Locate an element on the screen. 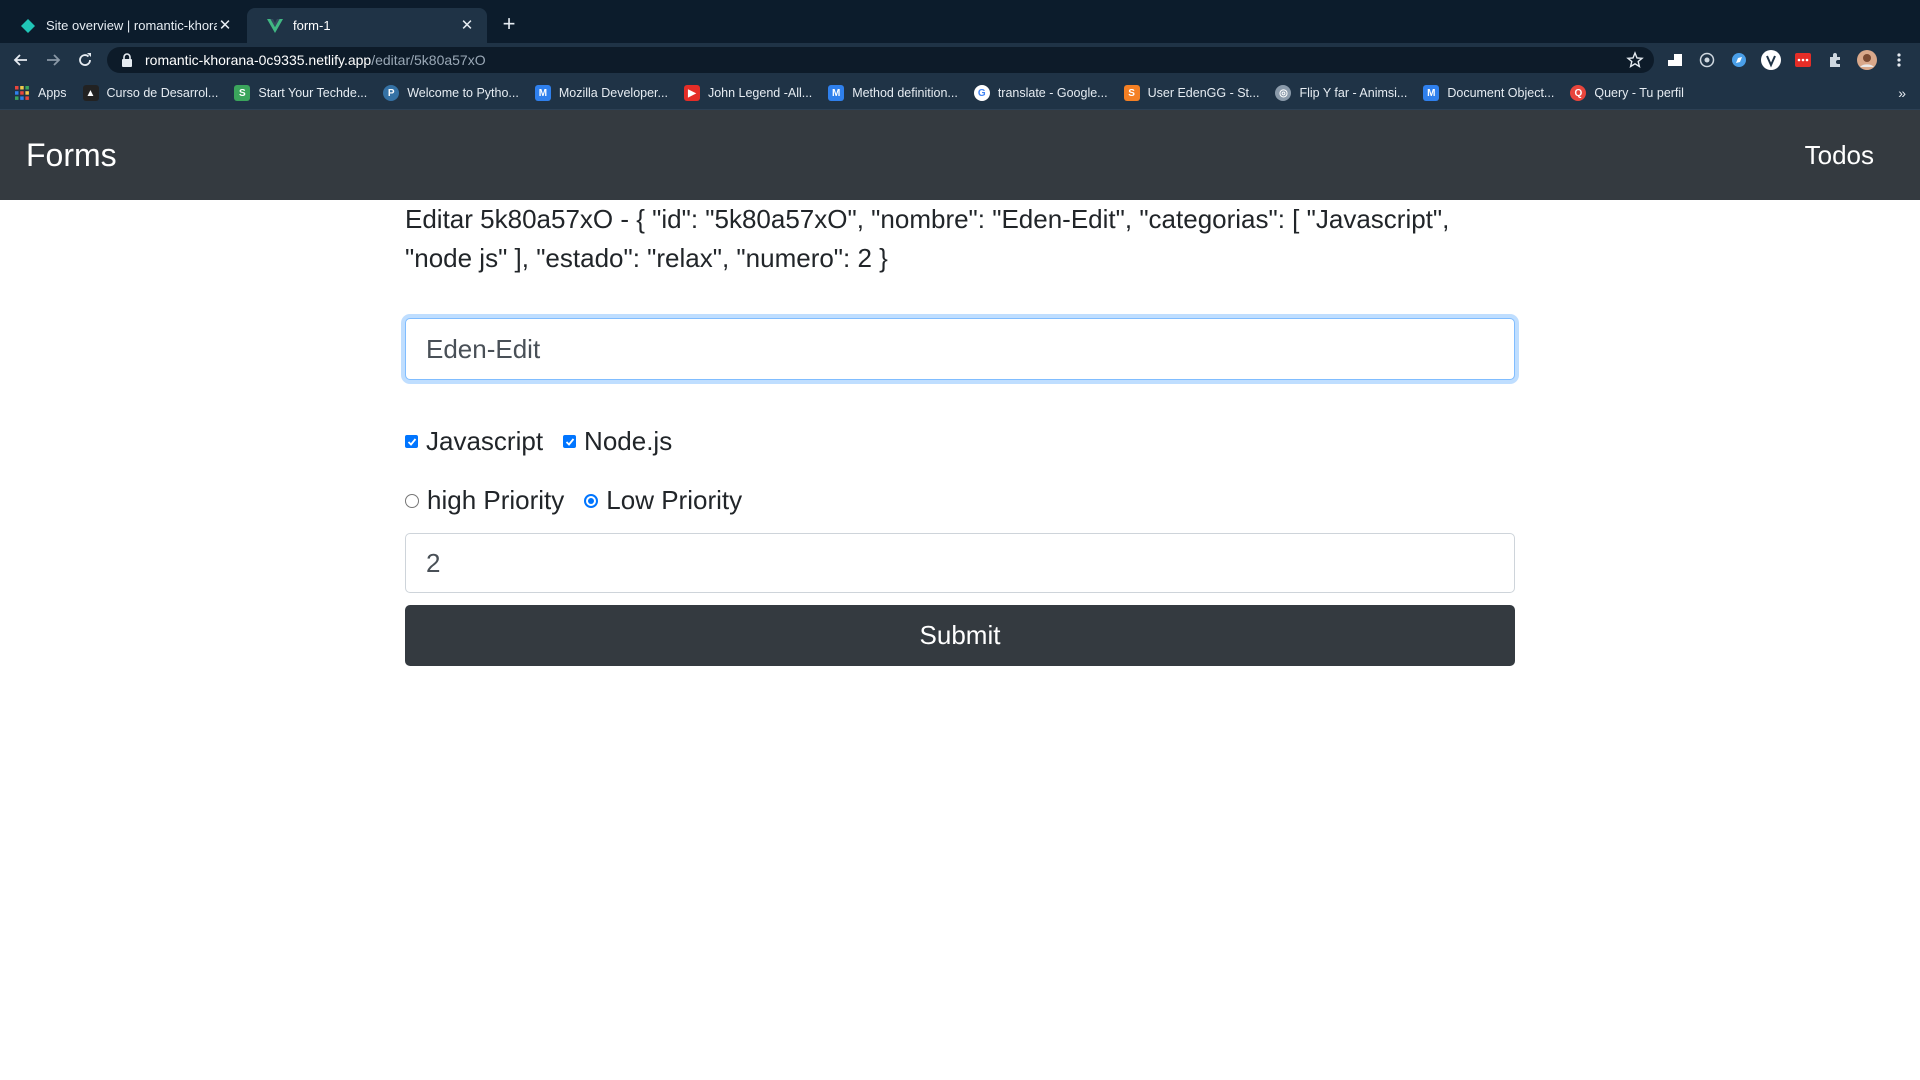 Image resolution: width=1920 pixels, height=1080 pixels. radio-button-selected is located at coordinates (591, 500).